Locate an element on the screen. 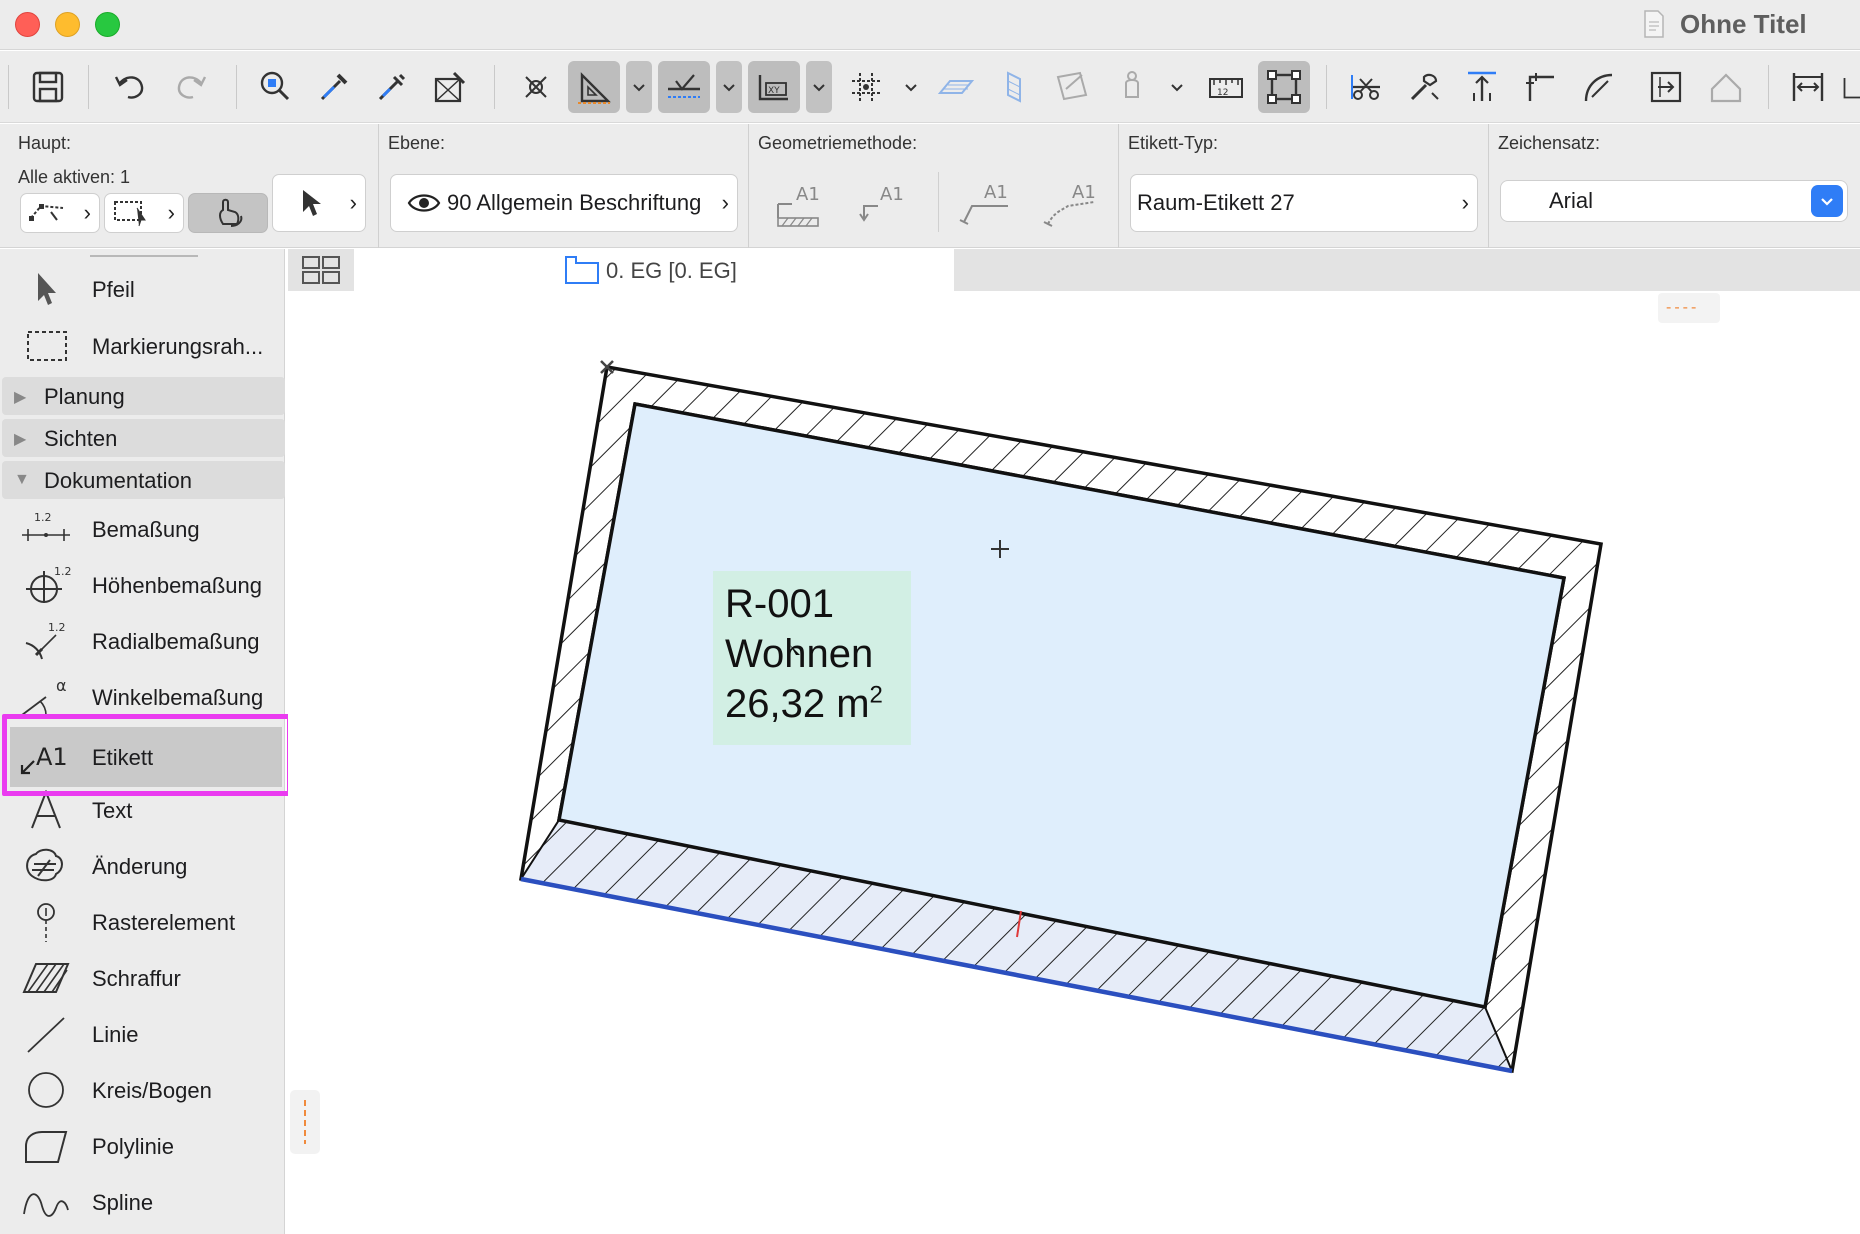 The image size is (1860, 1234). curve-icon is located at coordinates (1598, 87).